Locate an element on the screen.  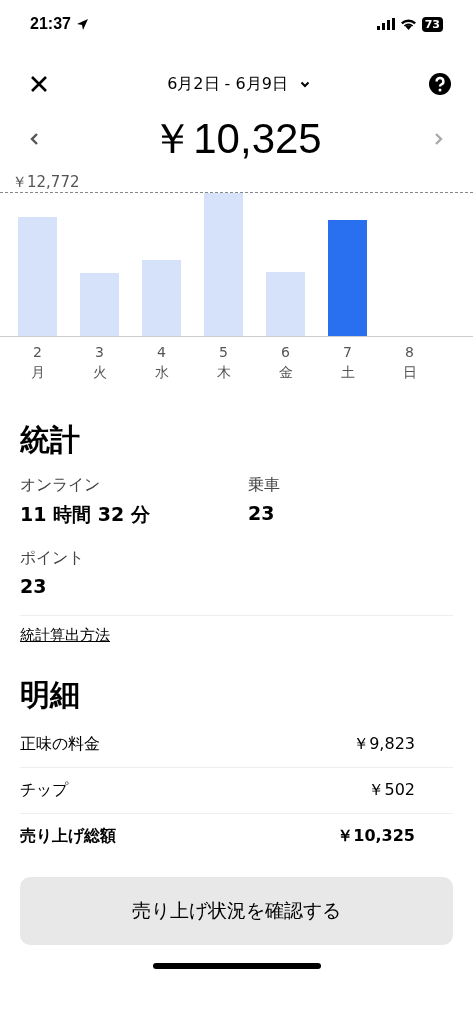
breakdown-amount: ￥502 is located at coordinates (391, 790).